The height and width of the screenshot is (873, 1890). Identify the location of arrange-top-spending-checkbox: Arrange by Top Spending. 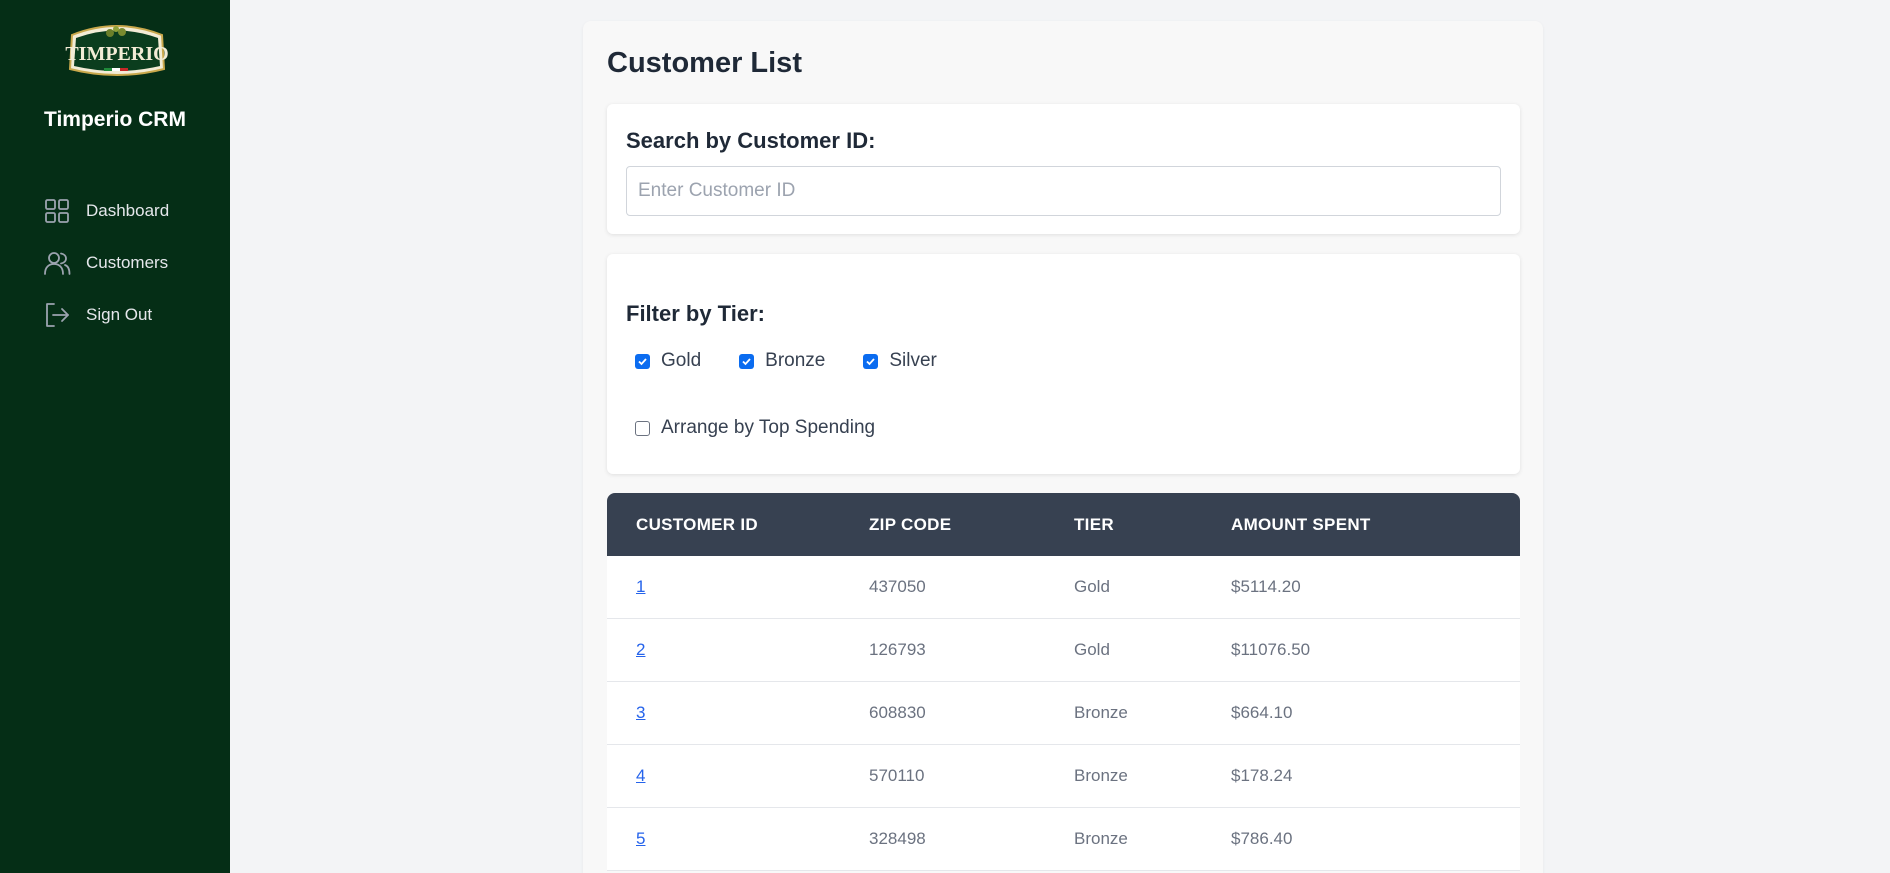
(755, 428).